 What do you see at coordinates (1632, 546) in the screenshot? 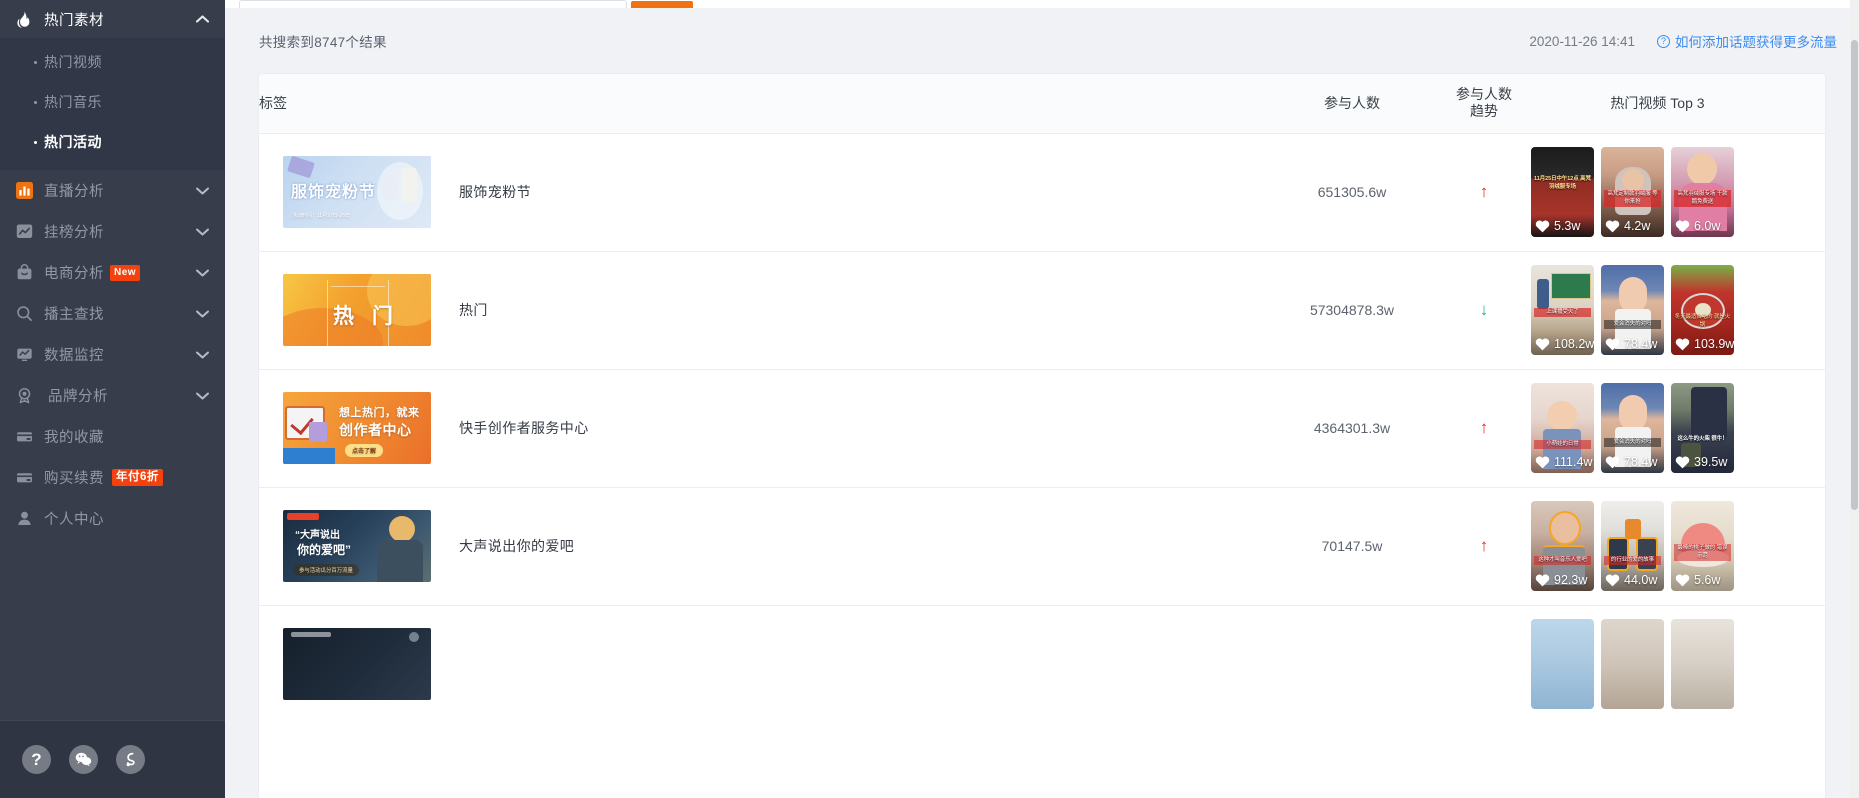
I see `video-thumbnail: 的行业的爱的故事 44.0w` at bounding box center [1632, 546].